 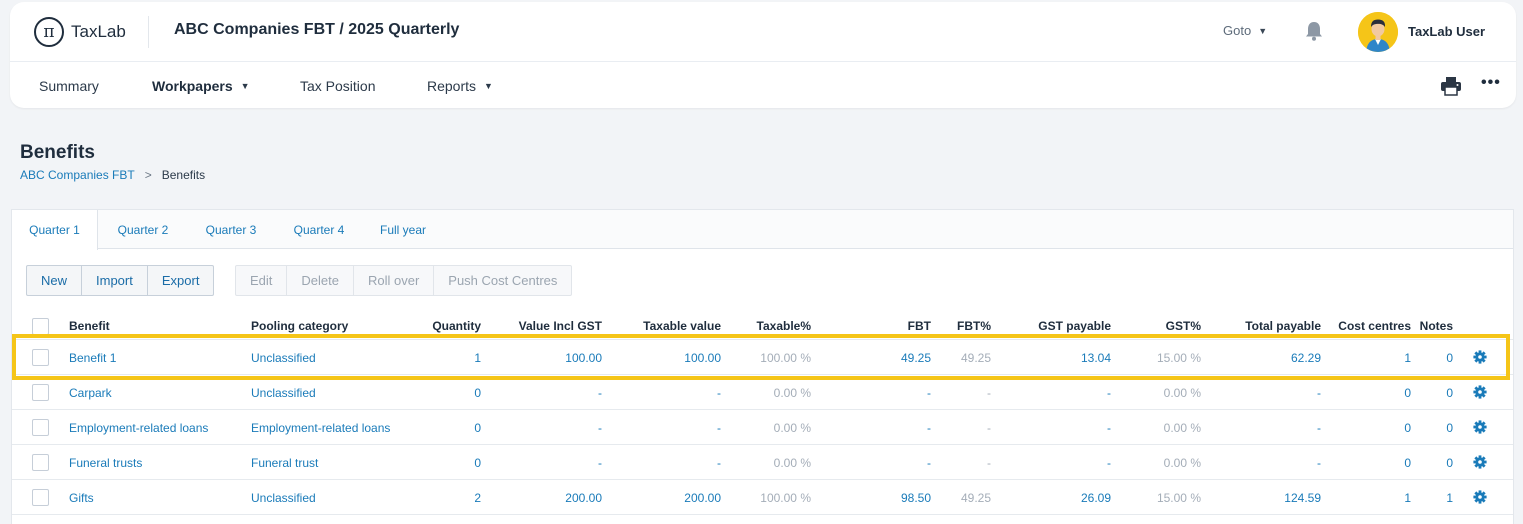 I want to click on nav-reports-label: Reports, so click(x=452, y=86).